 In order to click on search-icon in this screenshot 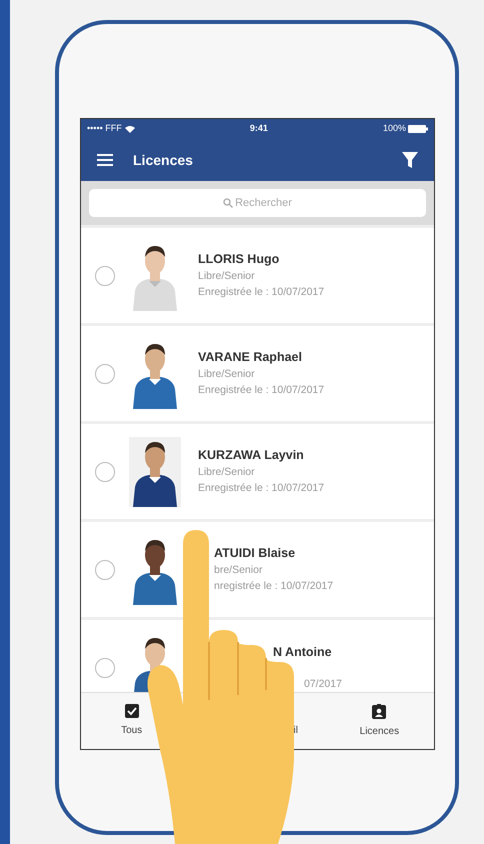, I will do `click(228, 203)`.